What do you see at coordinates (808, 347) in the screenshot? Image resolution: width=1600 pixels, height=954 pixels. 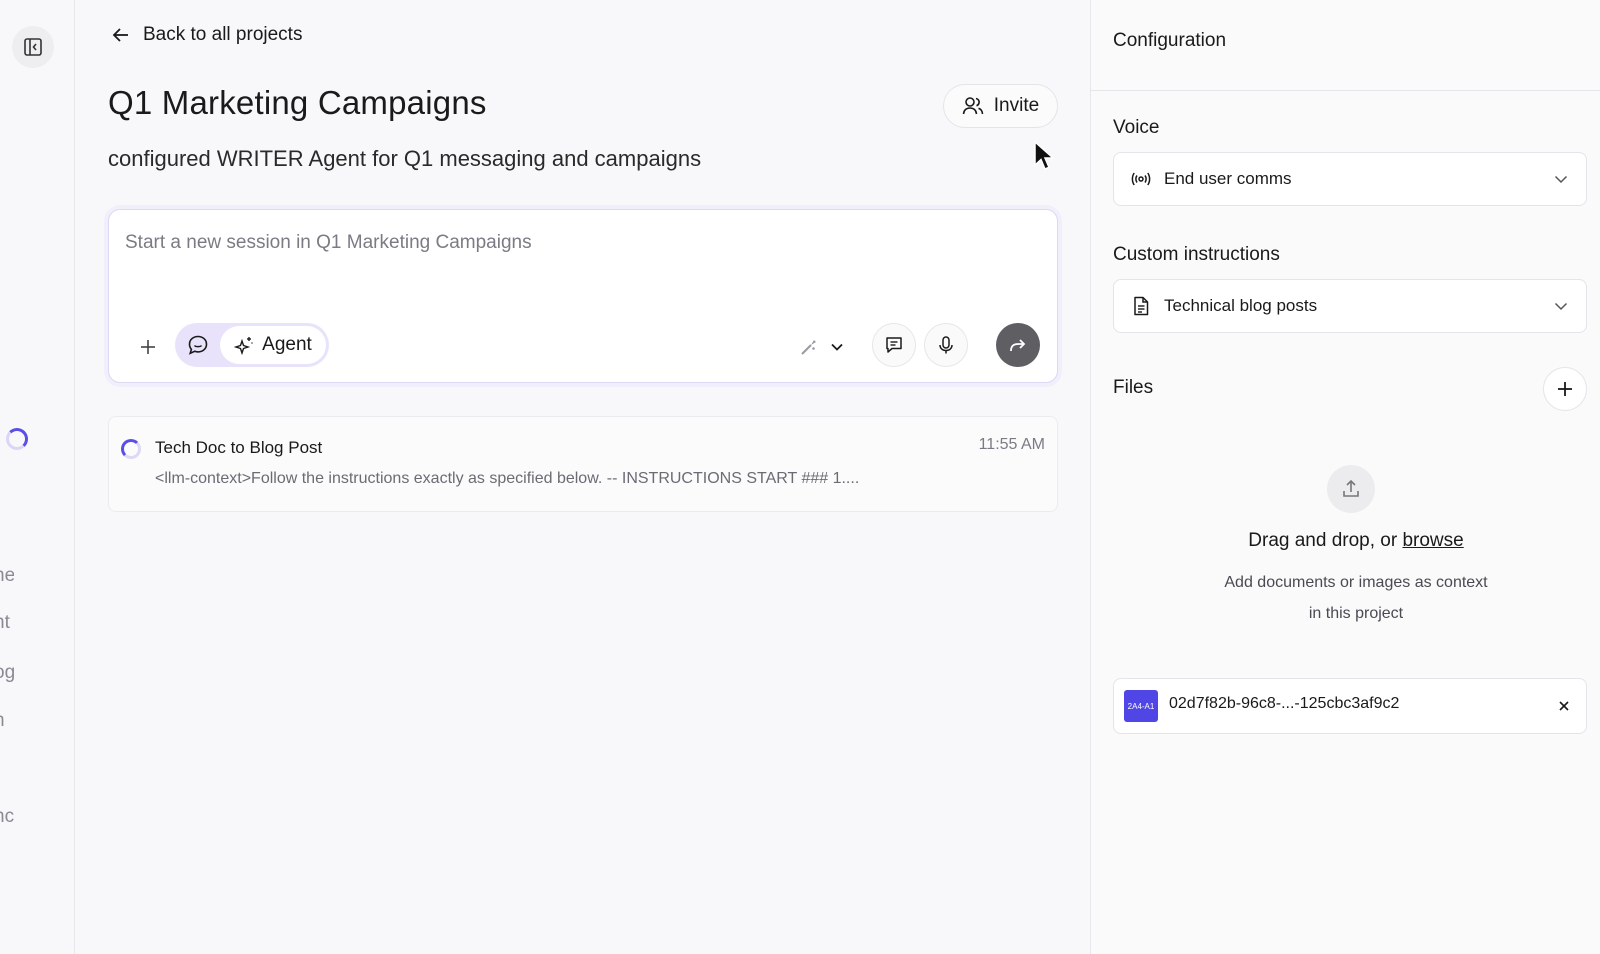 I see `tools-icon` at bounding box center [808, 347].